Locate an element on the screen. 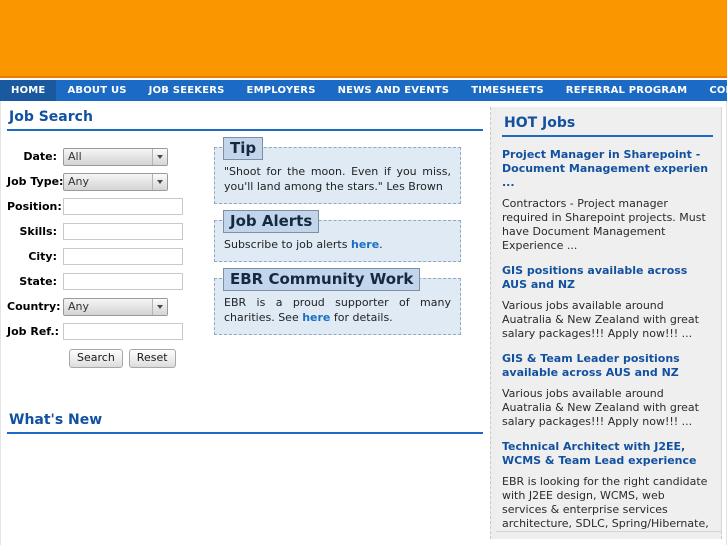 Image resolution: width=727 pixels, height=554 pixels. select-wrapper: All is located at coordinates (115, 156).